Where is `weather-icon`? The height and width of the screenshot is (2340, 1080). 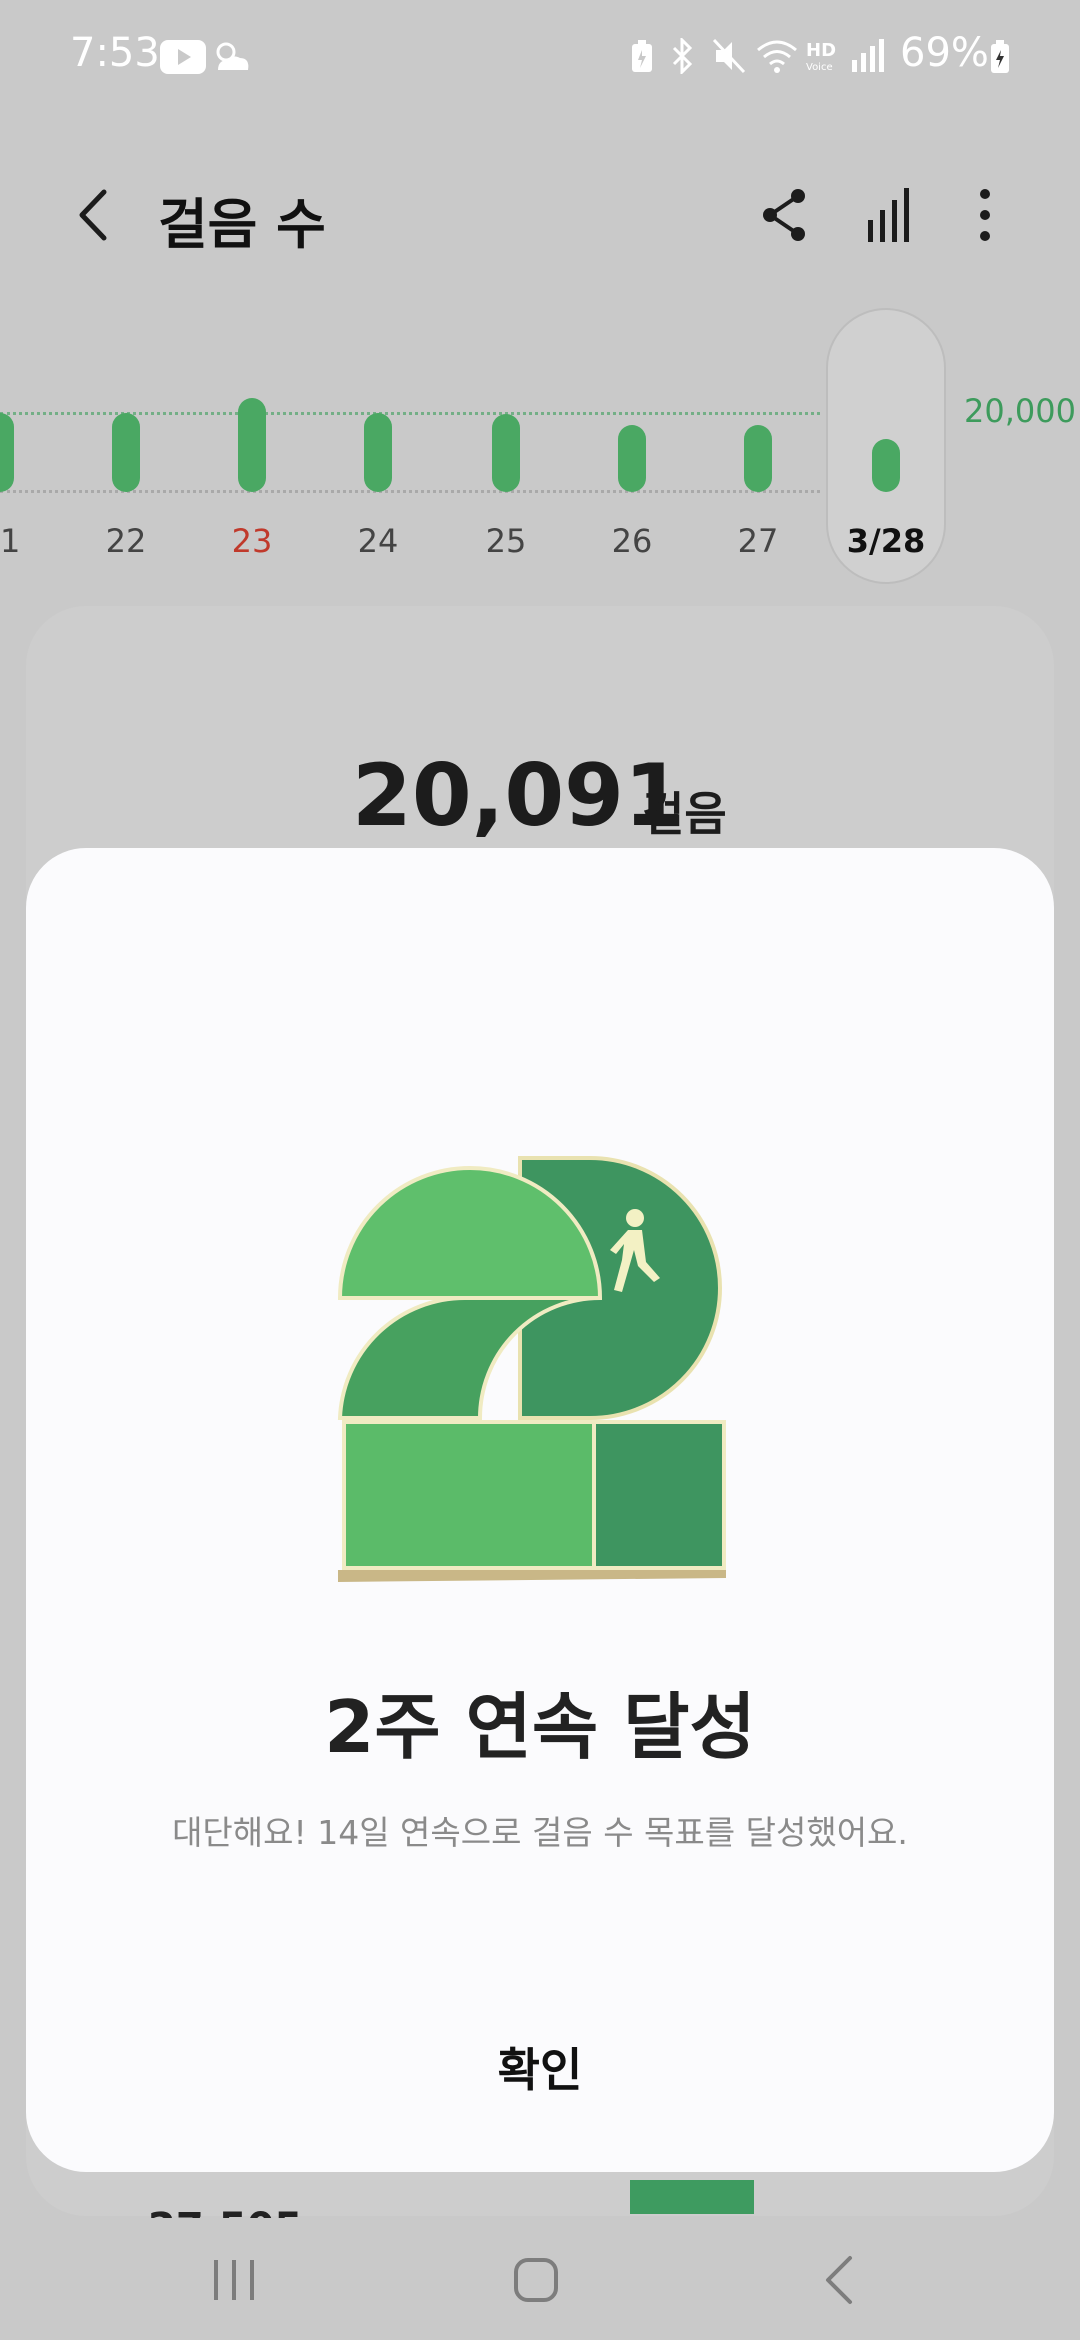
weather-icon is located at coordinates (232, 56).